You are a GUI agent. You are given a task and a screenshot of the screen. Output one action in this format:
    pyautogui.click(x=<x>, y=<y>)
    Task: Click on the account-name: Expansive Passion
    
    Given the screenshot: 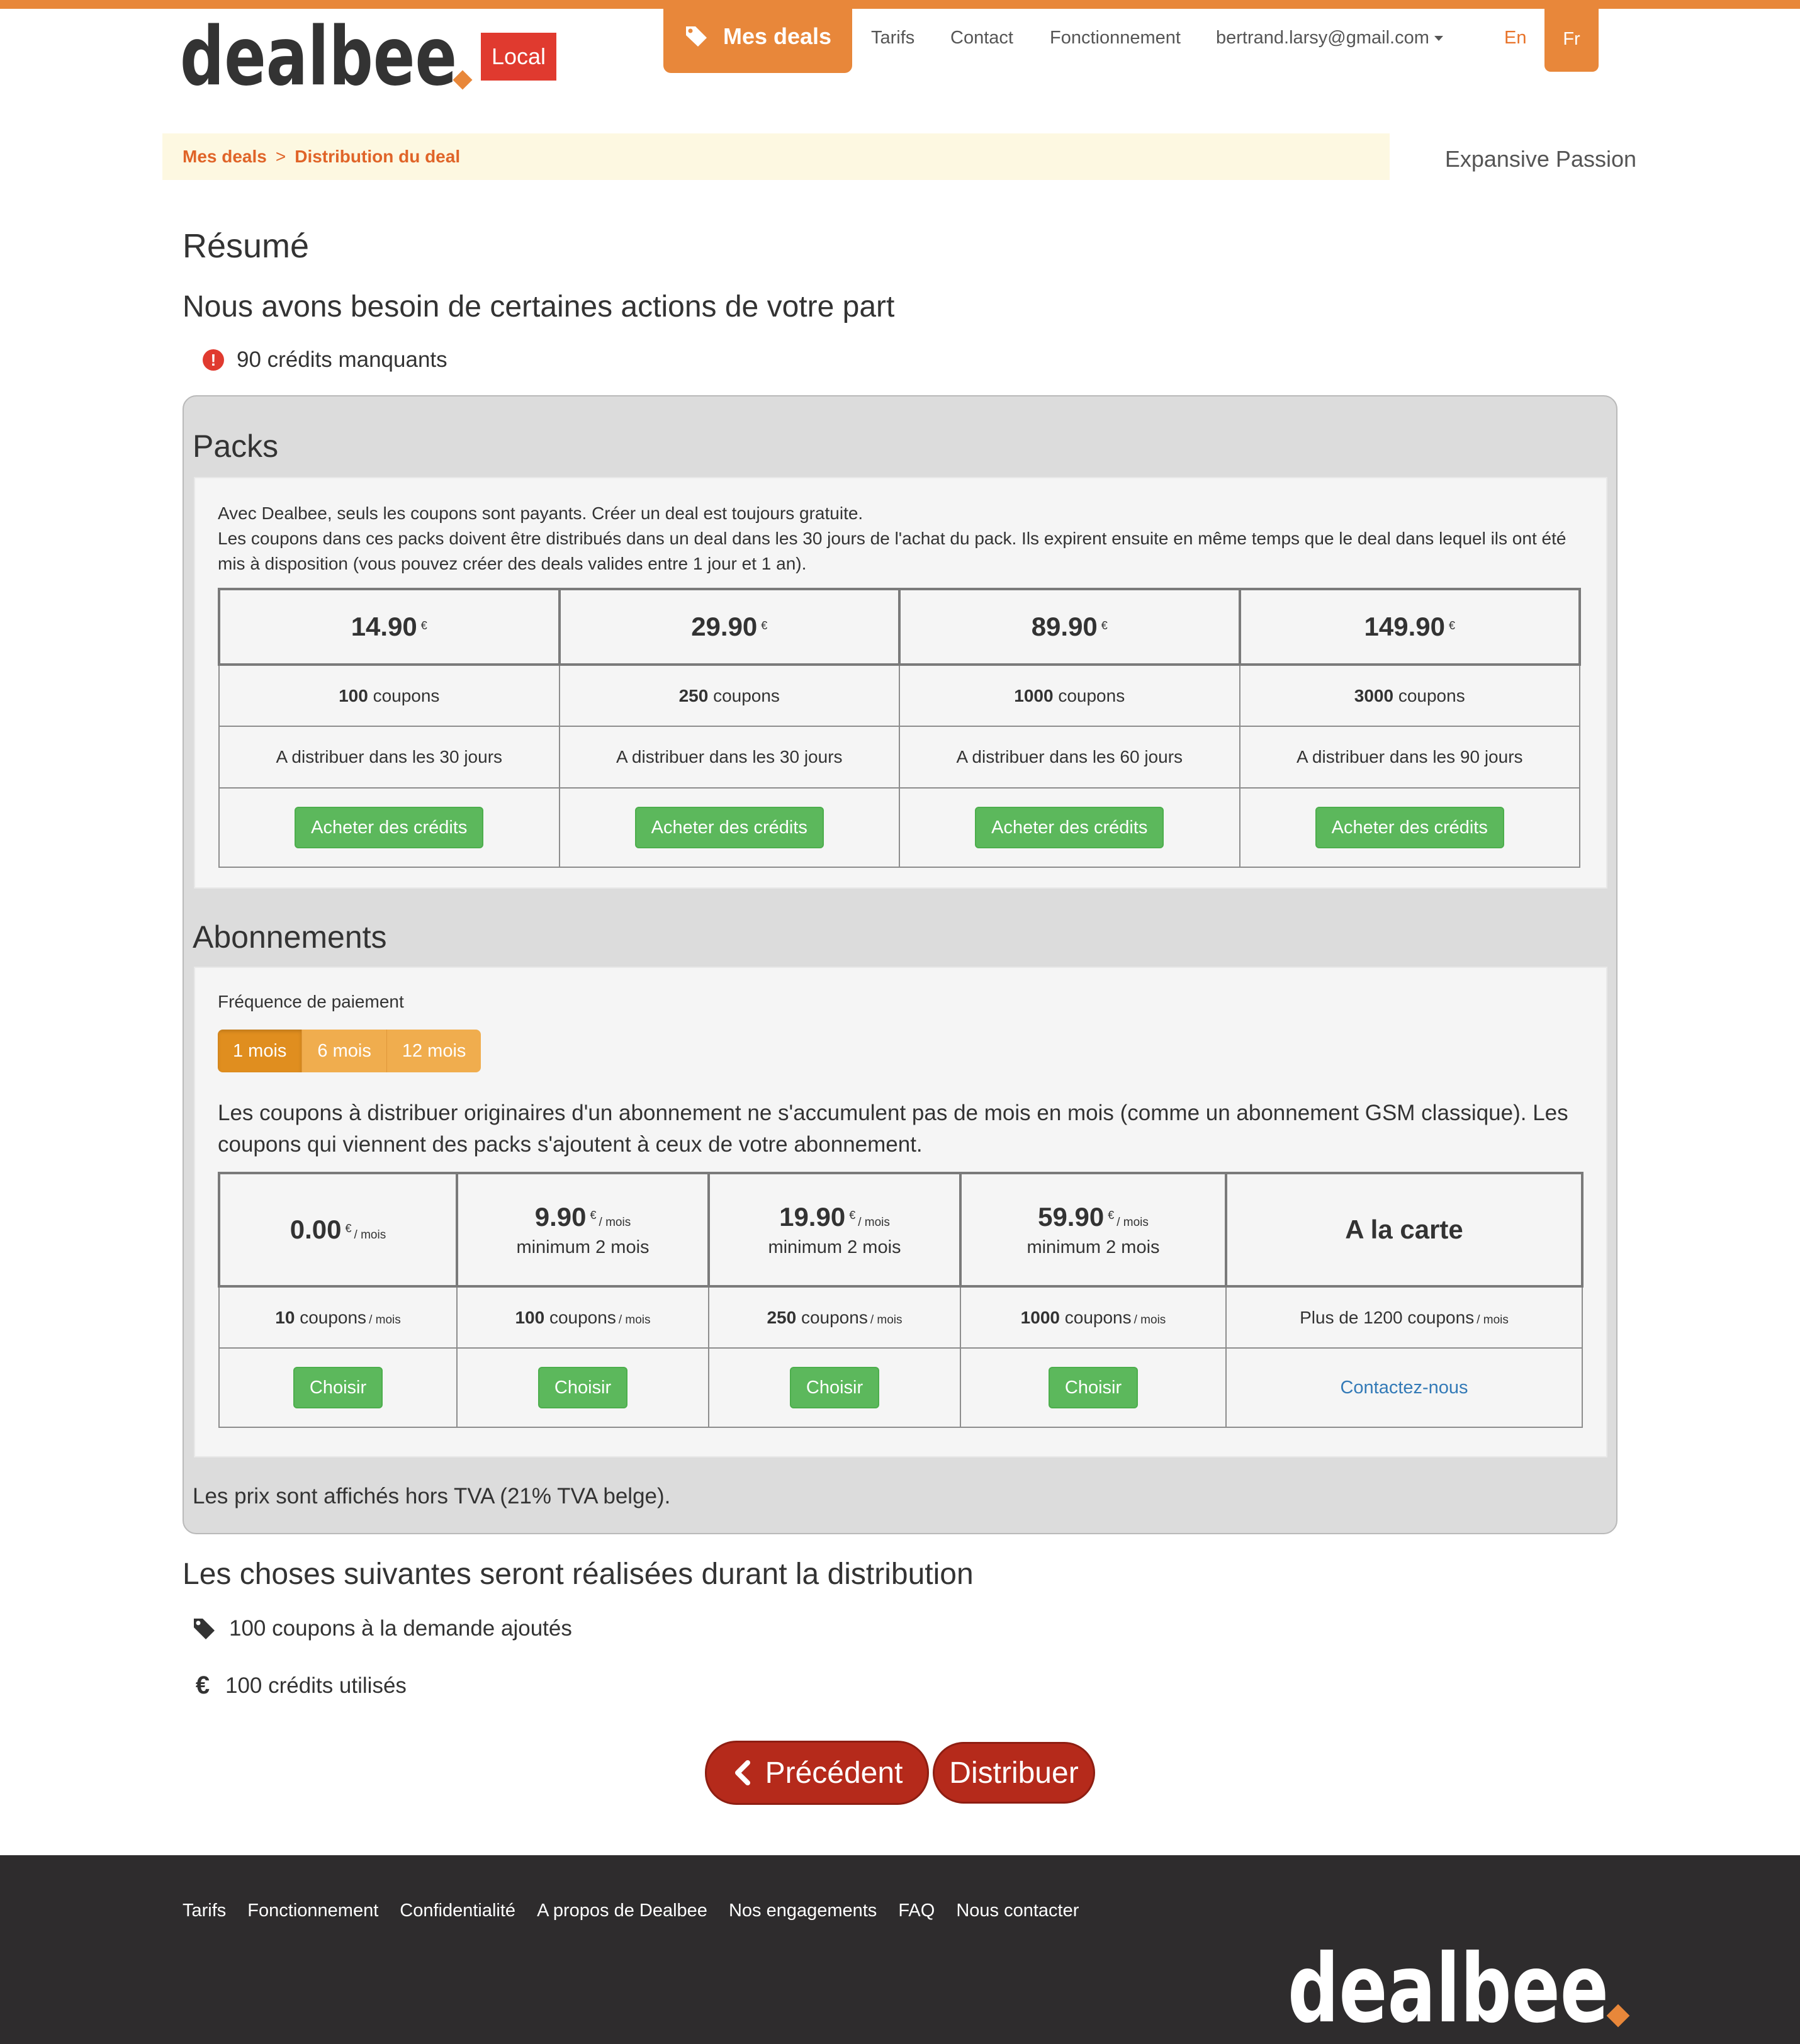 What is the action you would take?
    pyautogui.click(x=1540, y=159)
    